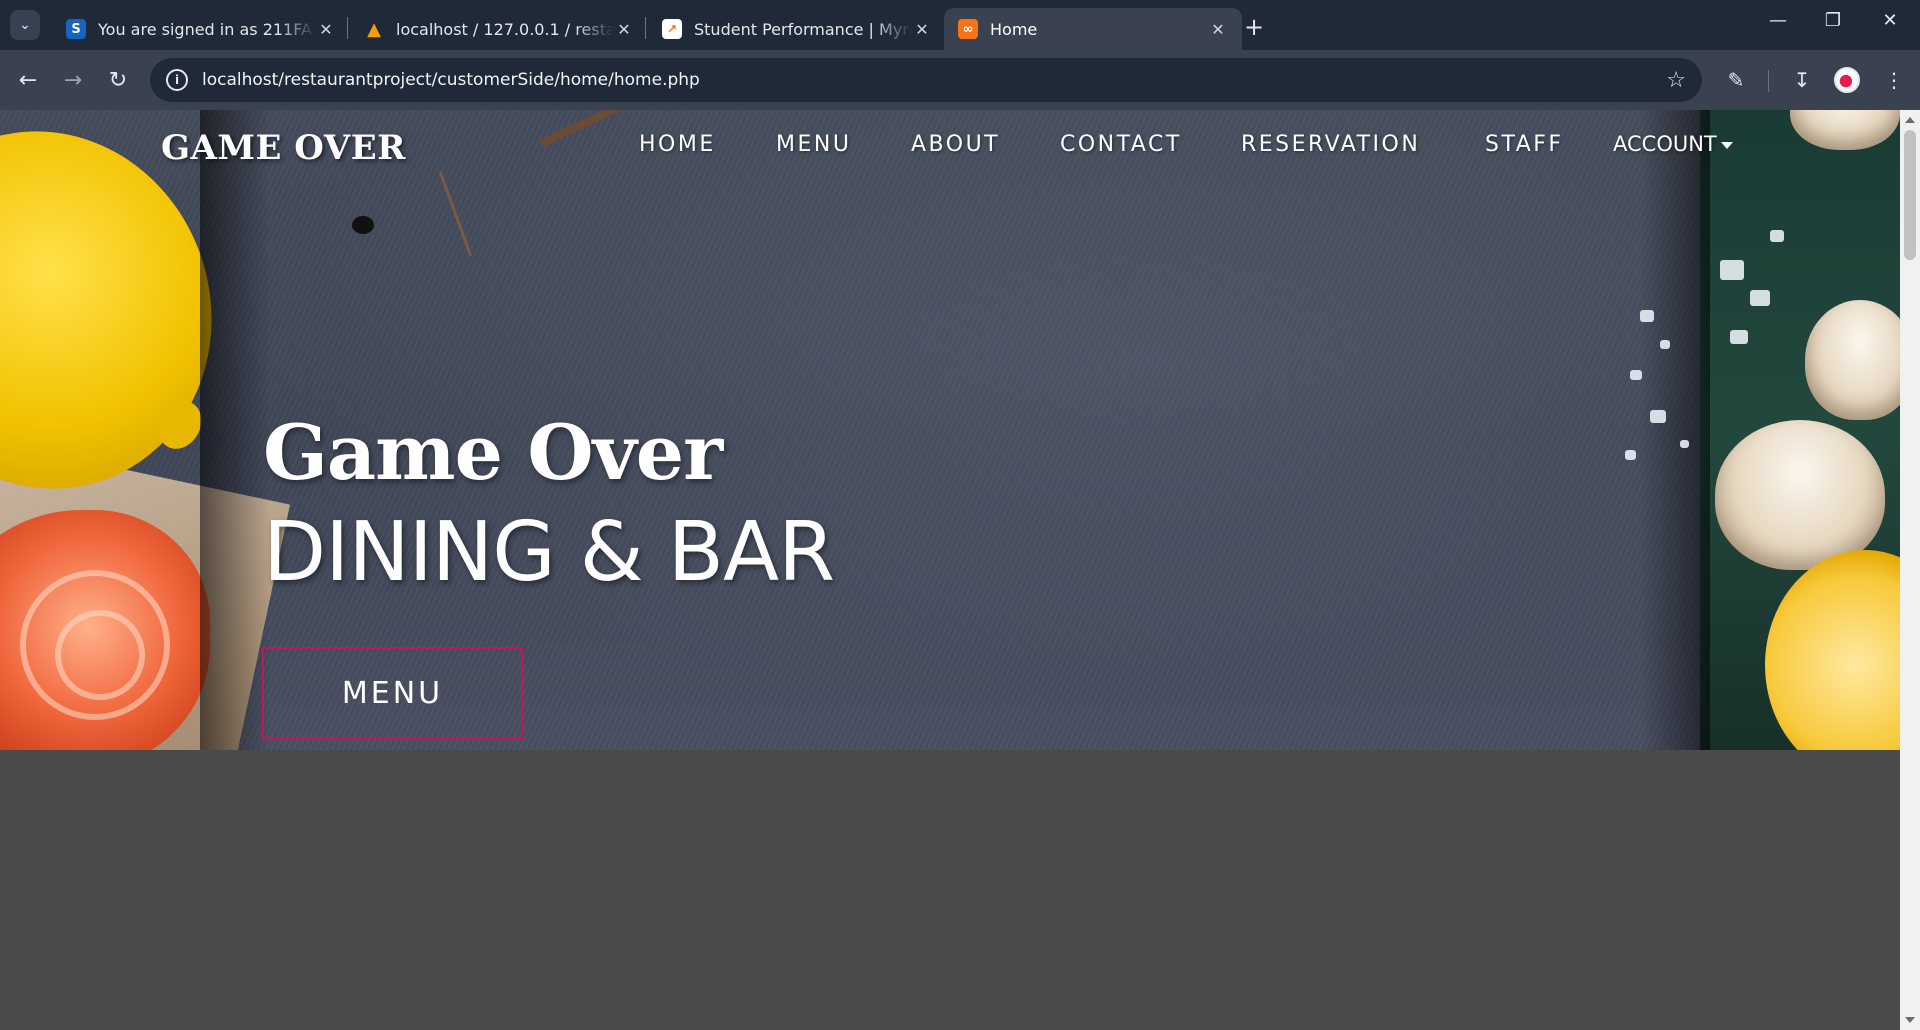  What do you see at coordinates (1665, 144) in the screenshot?
I see `nav-account-label: ACCOUNT` at bounding box center [1665, 144].